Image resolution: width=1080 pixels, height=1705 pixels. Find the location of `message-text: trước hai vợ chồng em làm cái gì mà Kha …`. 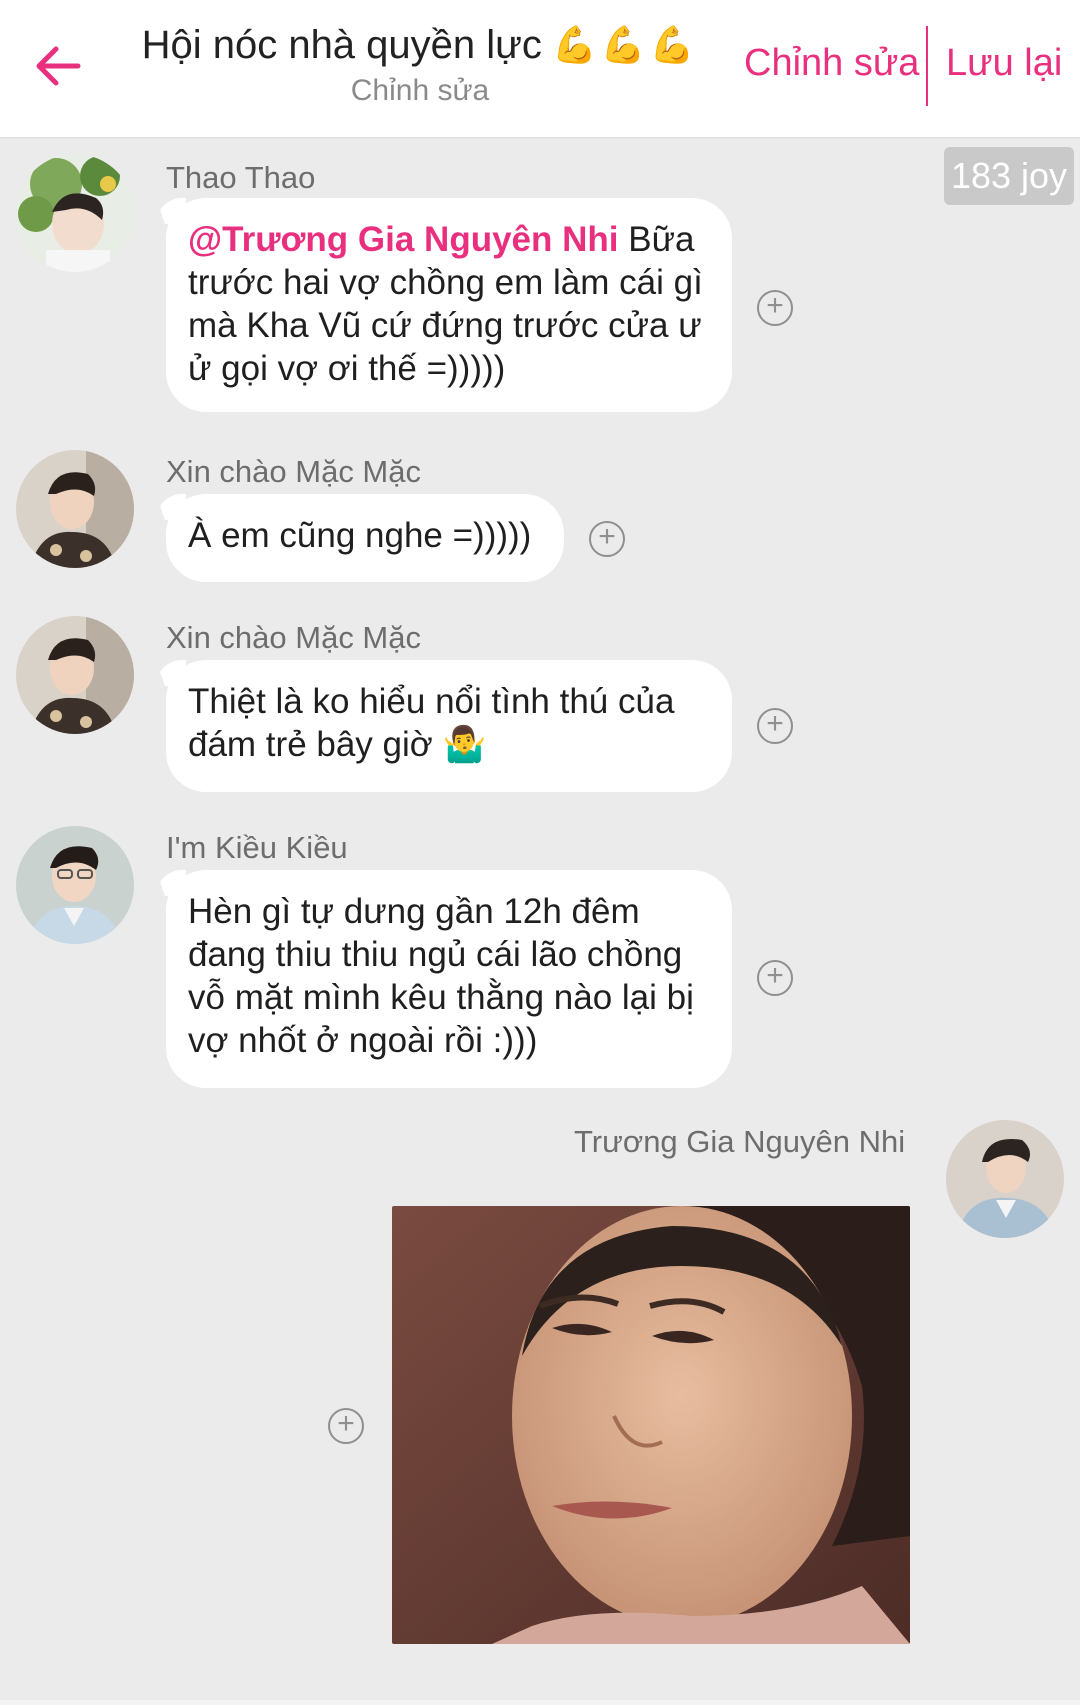

message-text: trước hai vợ chồng em làm cái gì mà Kha … is located at coordinates (445, 325).